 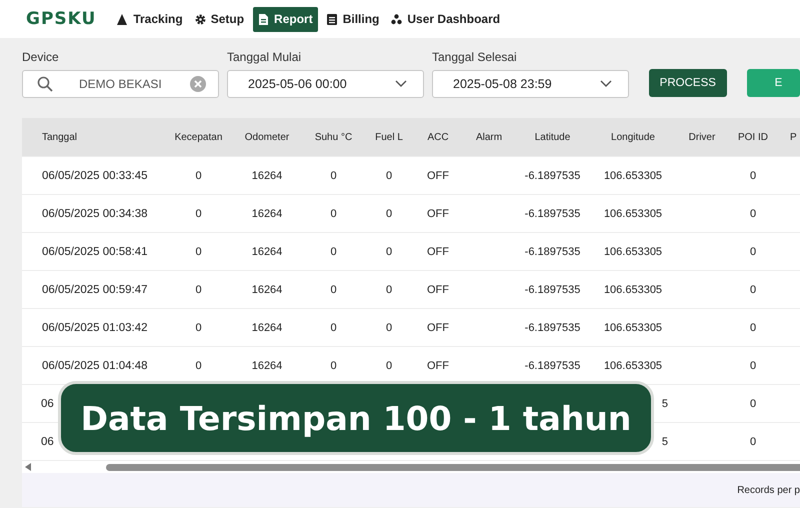 I want to click on search-icon, so click(x=45, y=84).